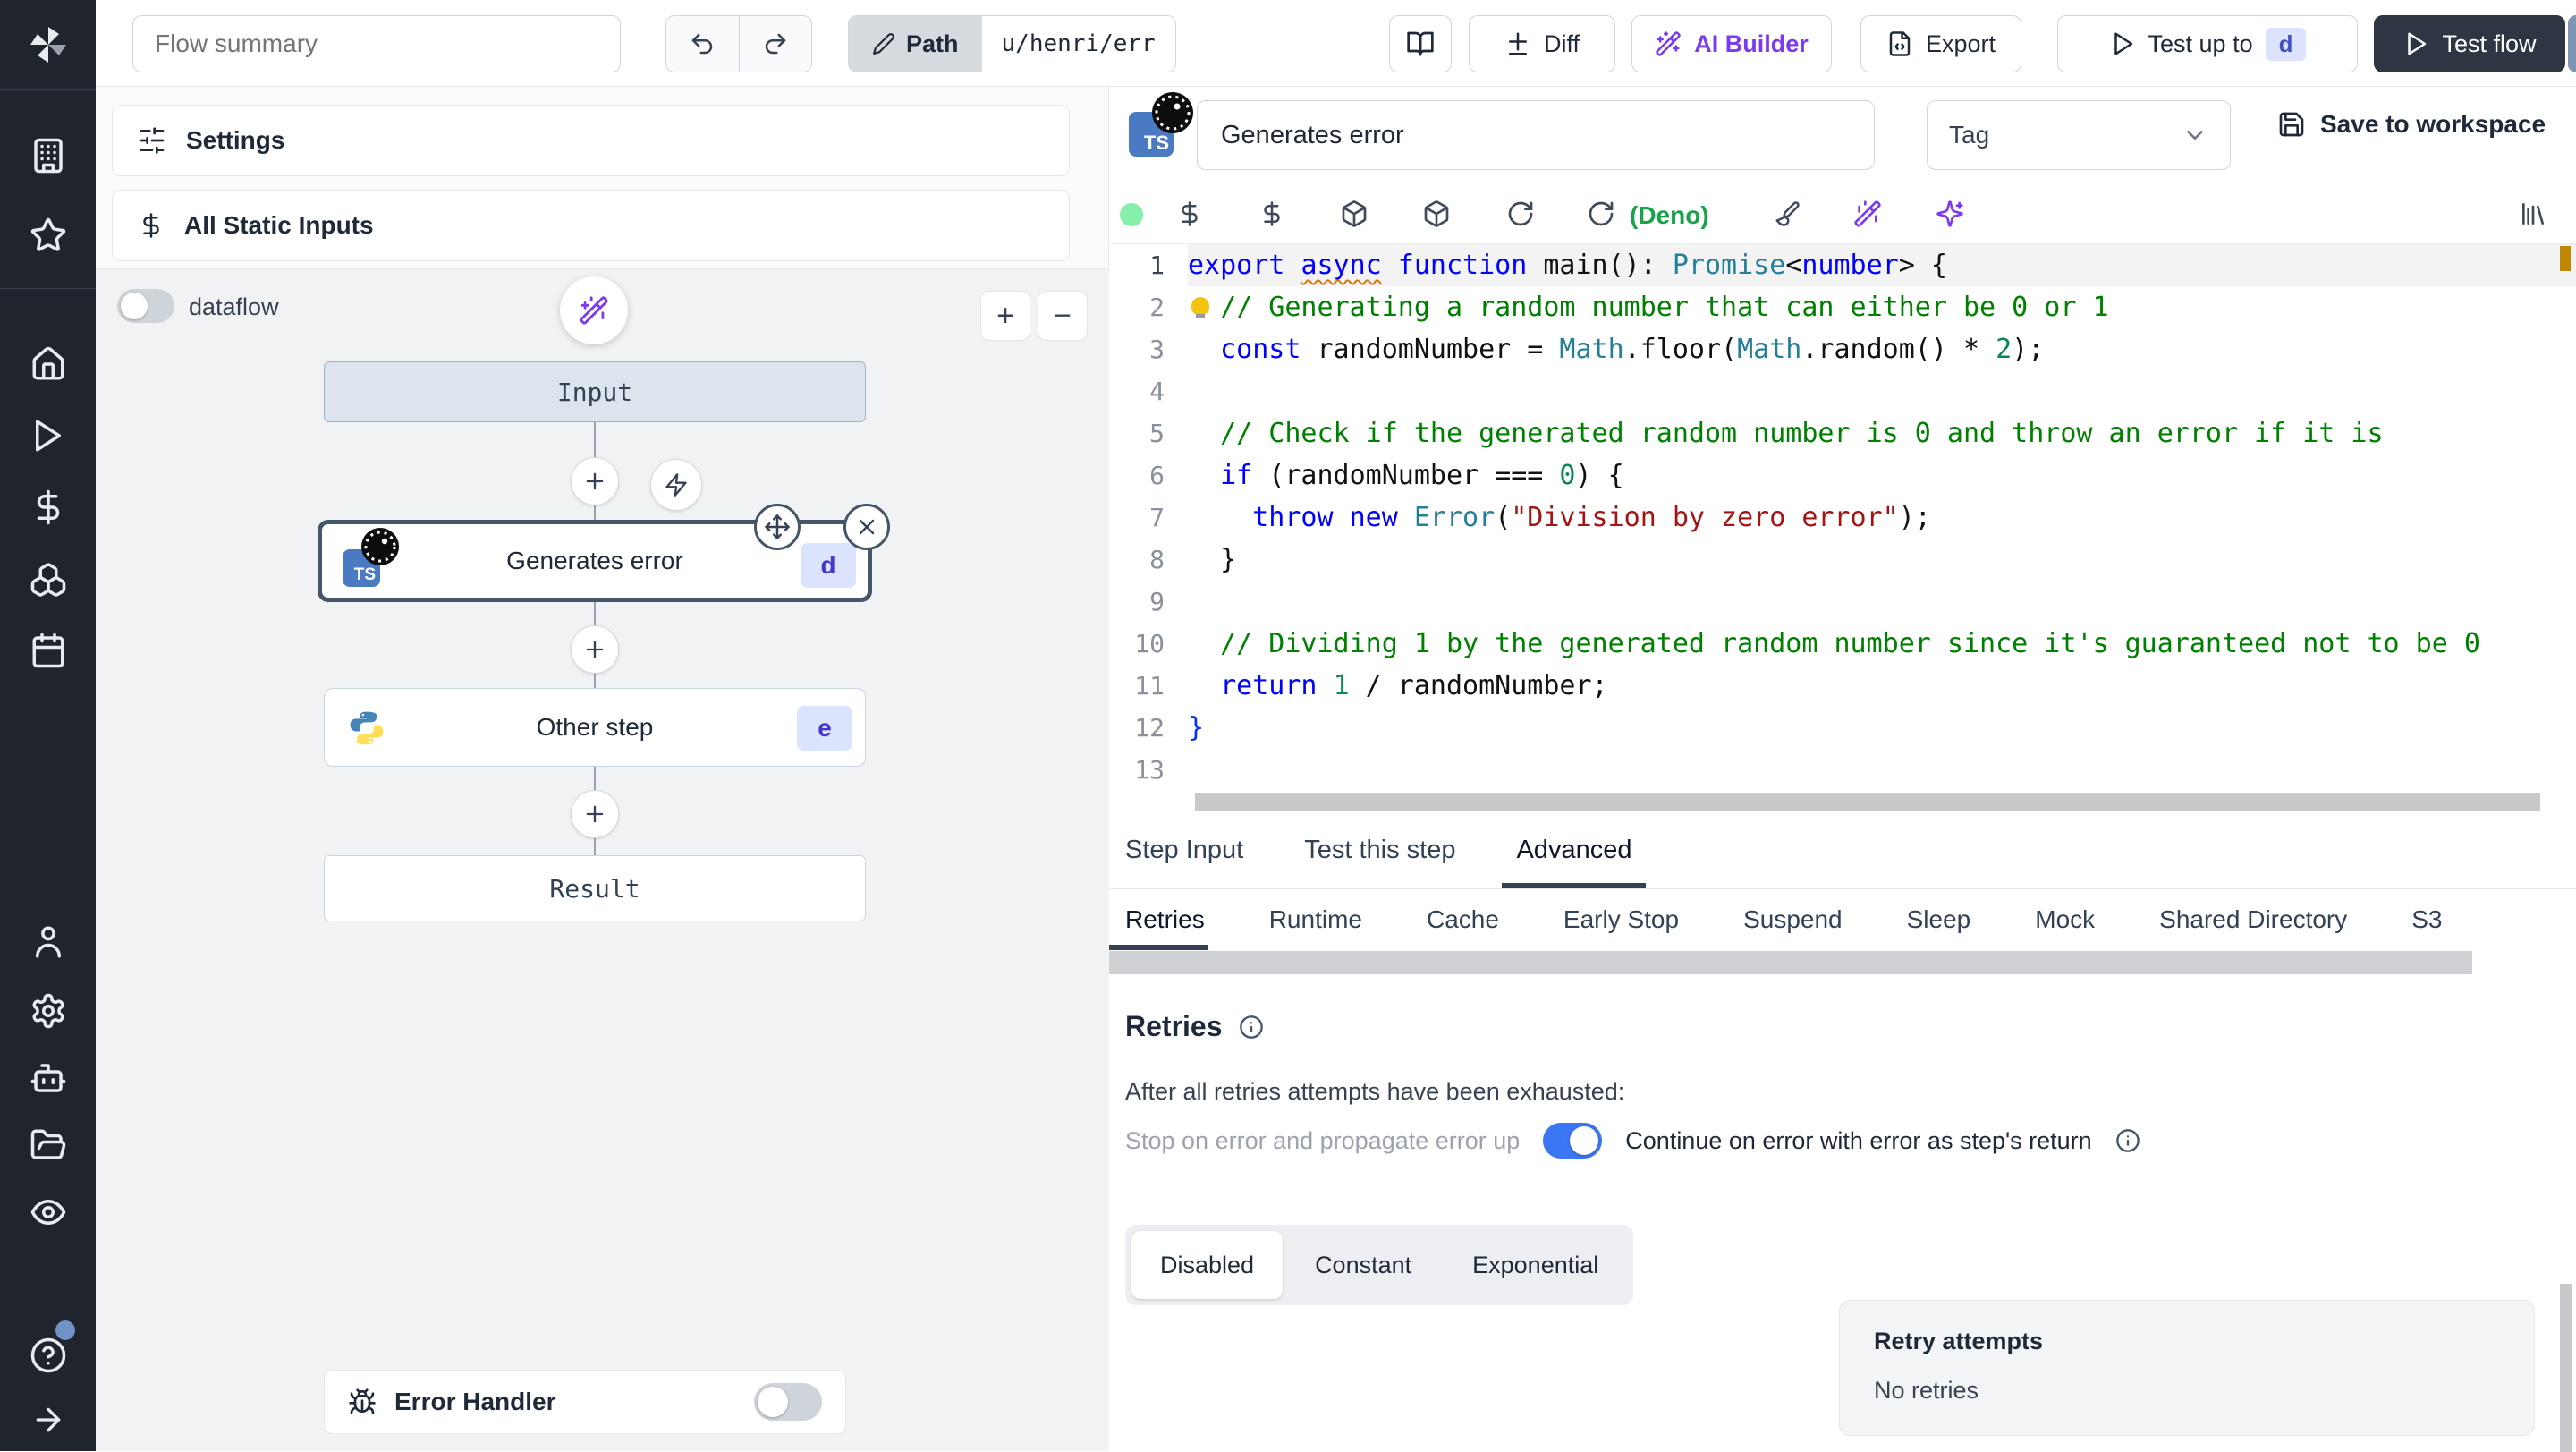 This screenshot has height=1452, width=2576. Describe the element at coordinates (1315, 919) in the screenshot. I see `subtab-runtime: Runtime` at that location.